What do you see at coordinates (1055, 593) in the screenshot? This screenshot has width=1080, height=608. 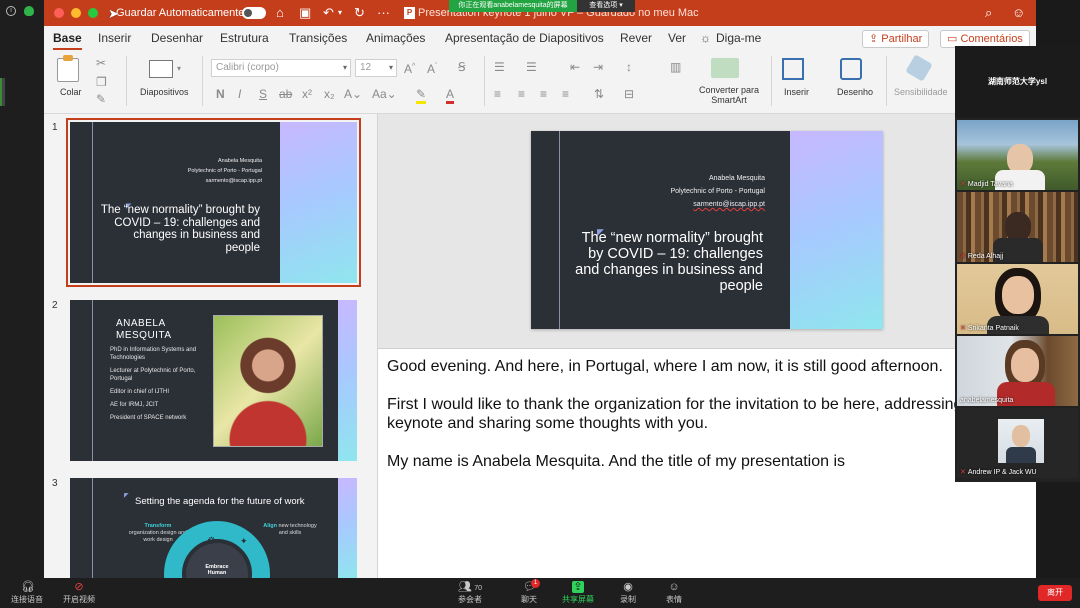 I see `leave-button: 离开` at bounding box center [1055, 593].